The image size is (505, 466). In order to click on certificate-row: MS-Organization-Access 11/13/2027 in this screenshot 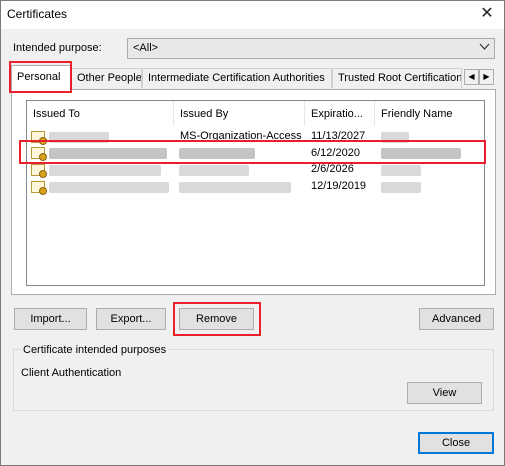, I will do `click(255, 137)`.